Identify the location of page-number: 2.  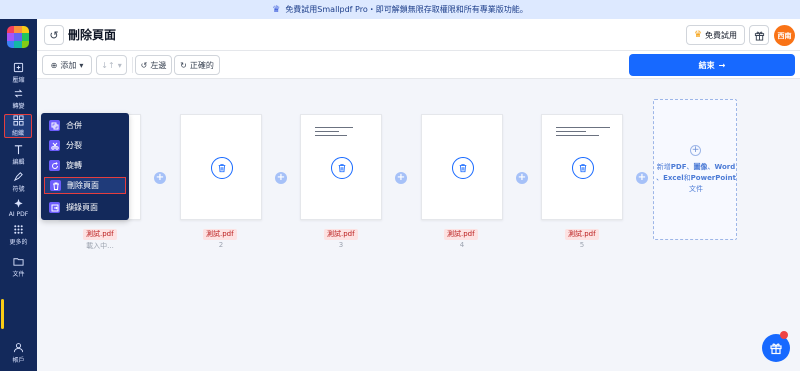
(221, 245).